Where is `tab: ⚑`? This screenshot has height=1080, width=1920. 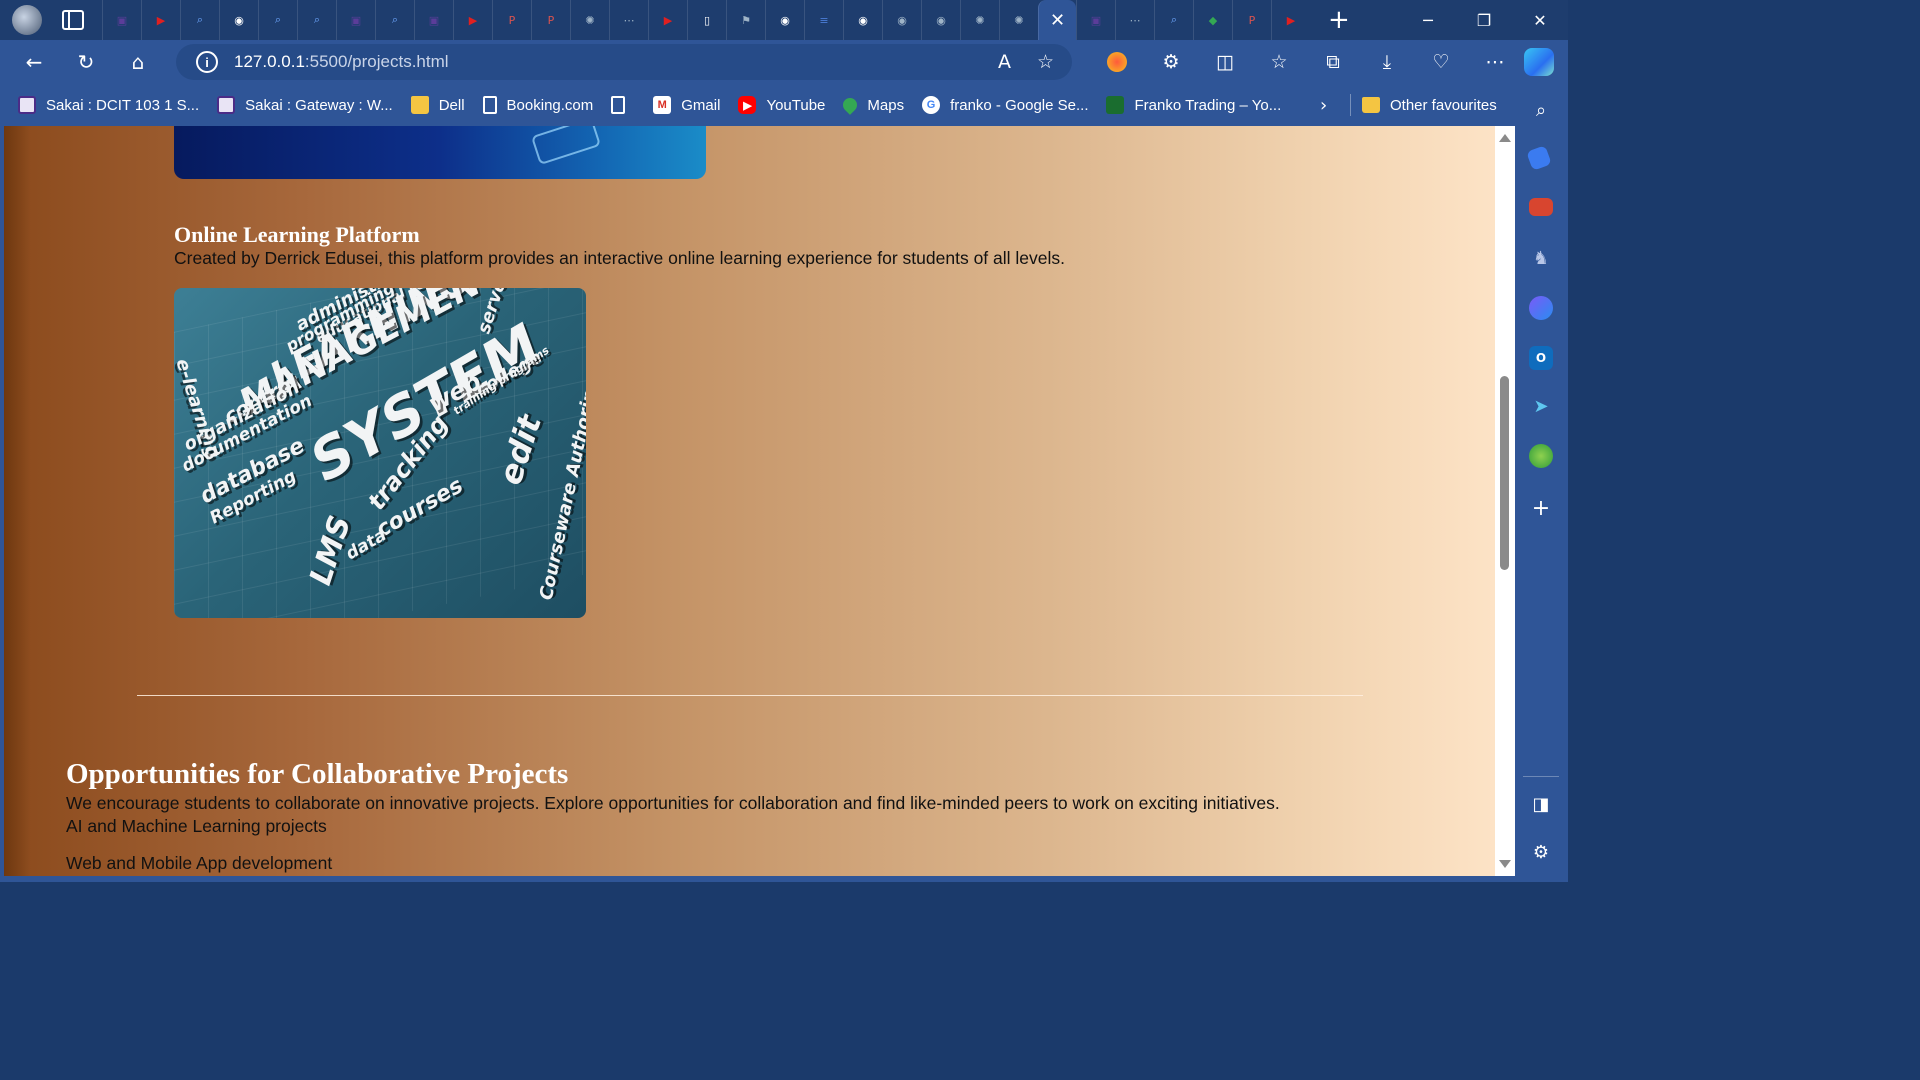 tab: ⚑ is located at coordinates (745, 20).